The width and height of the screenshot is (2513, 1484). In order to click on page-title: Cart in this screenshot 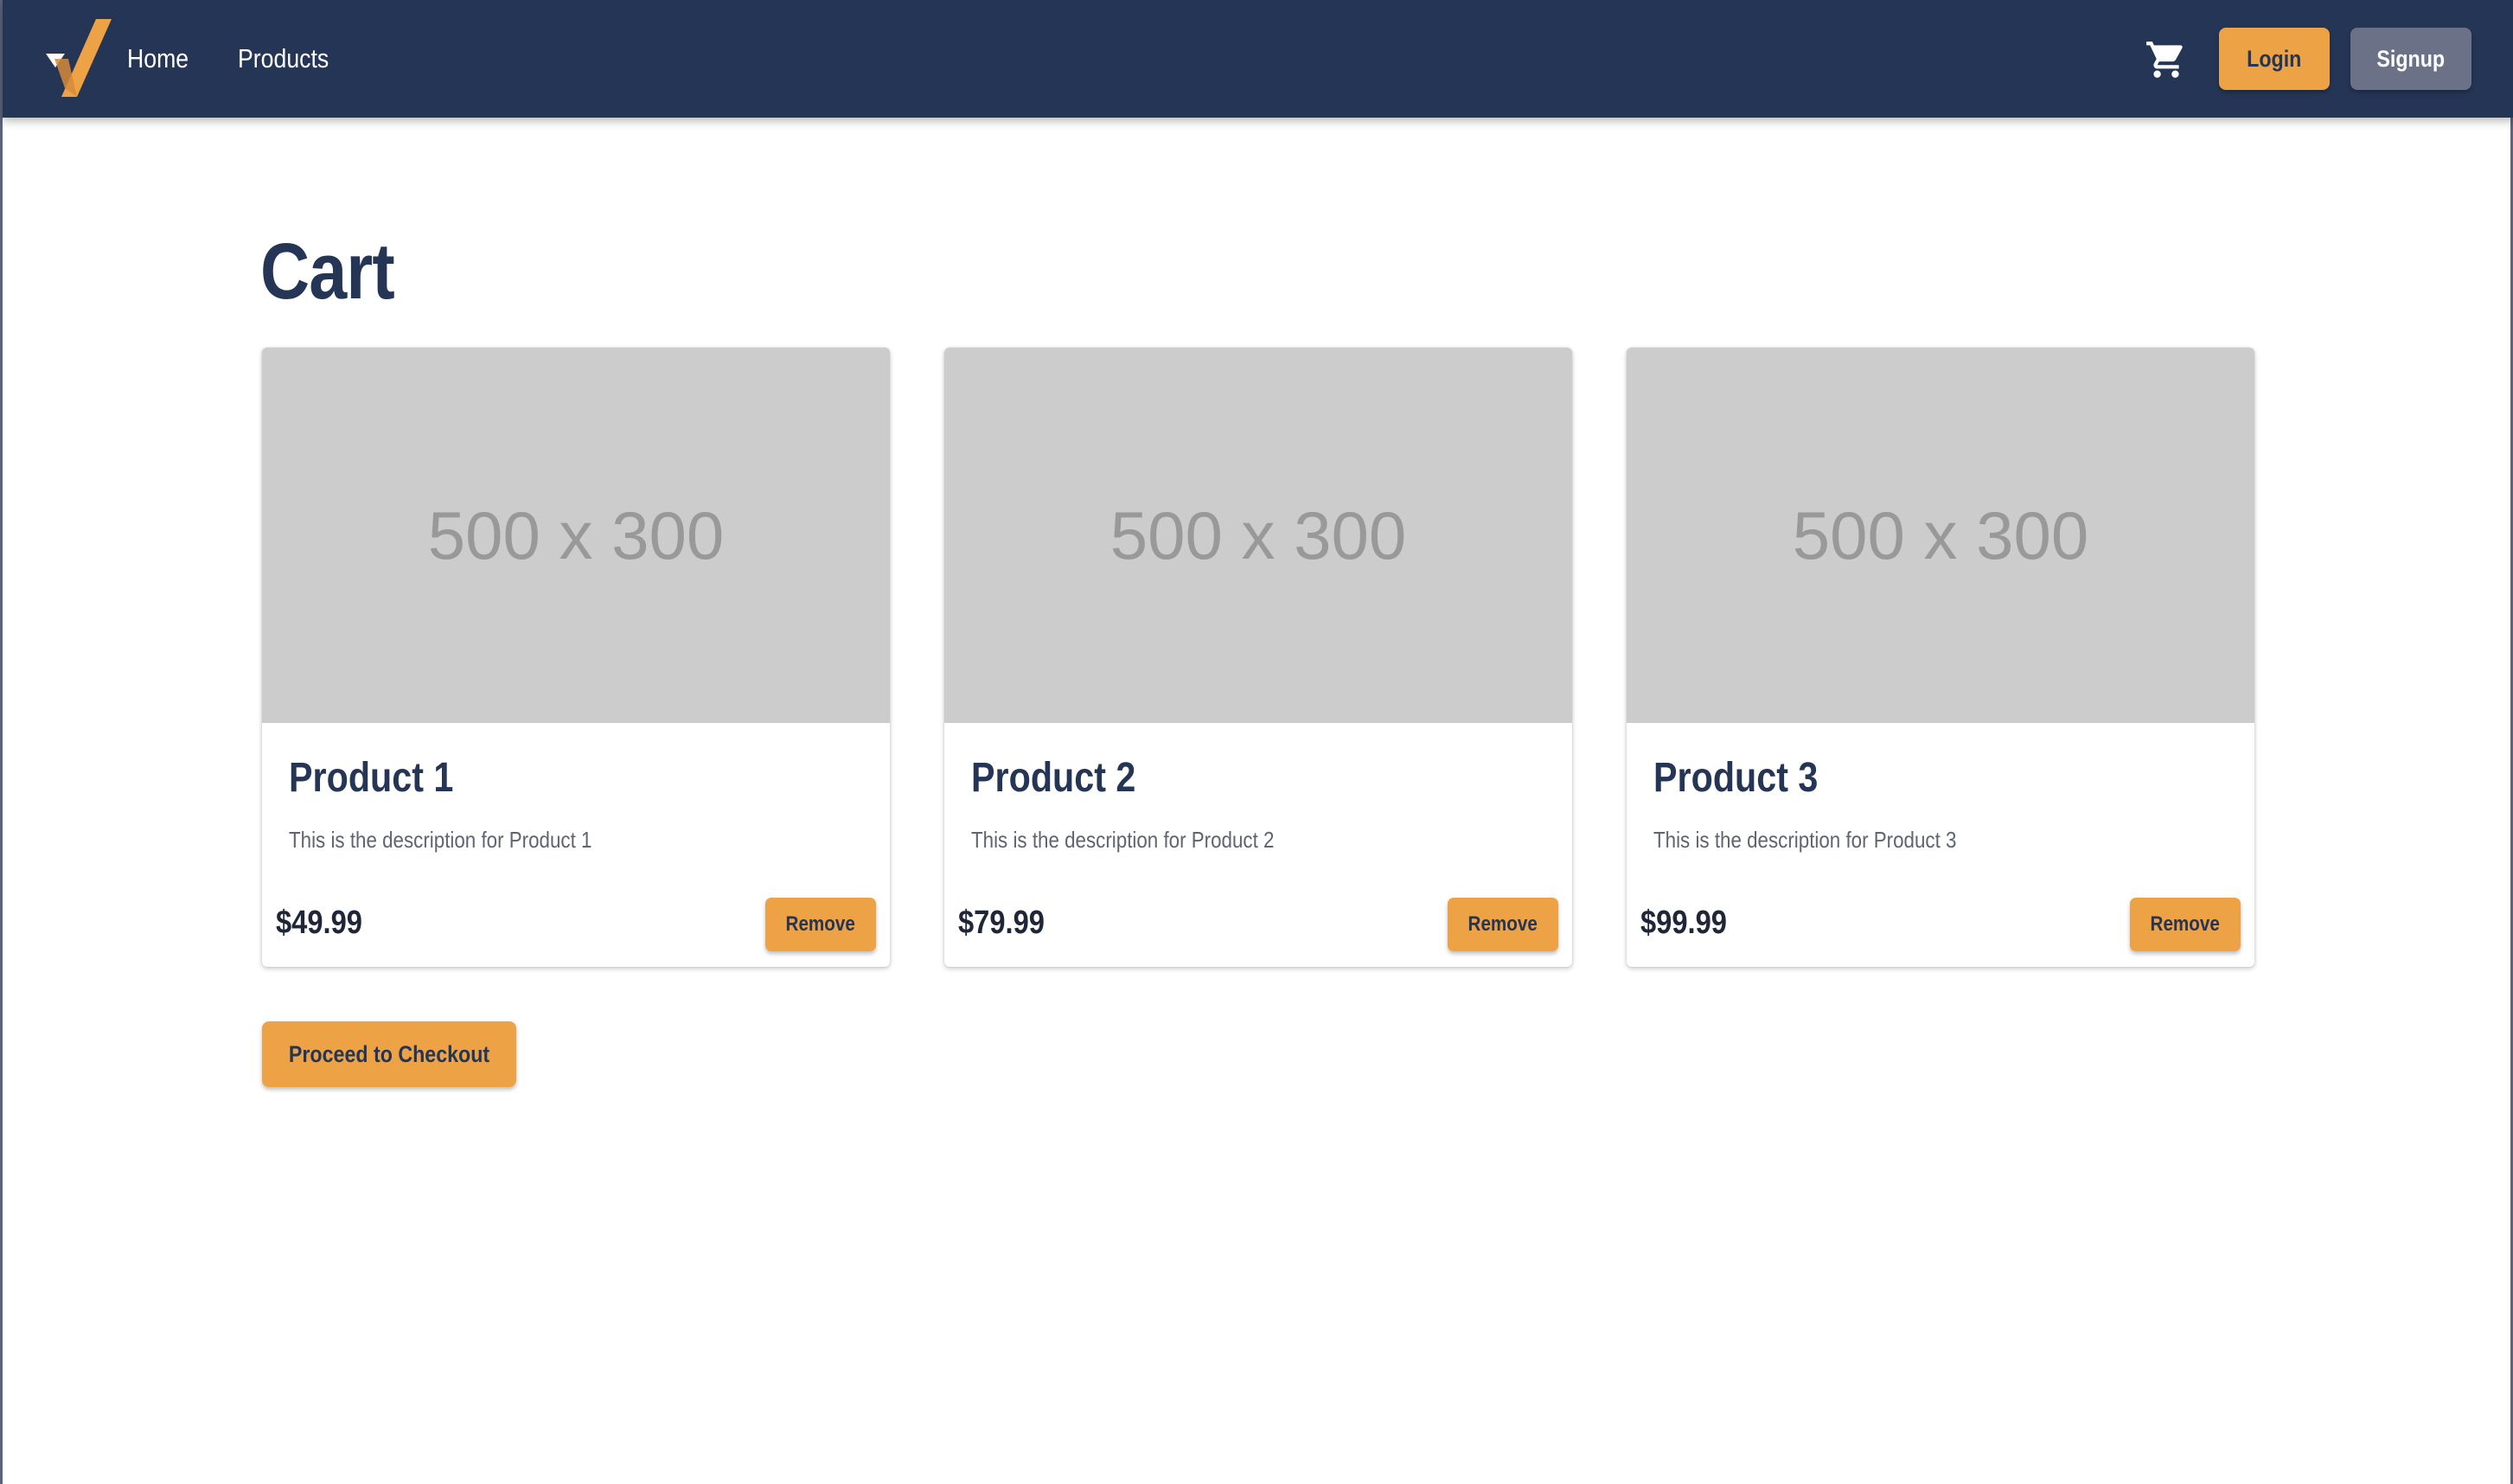, I will do `click(327, 271)`.